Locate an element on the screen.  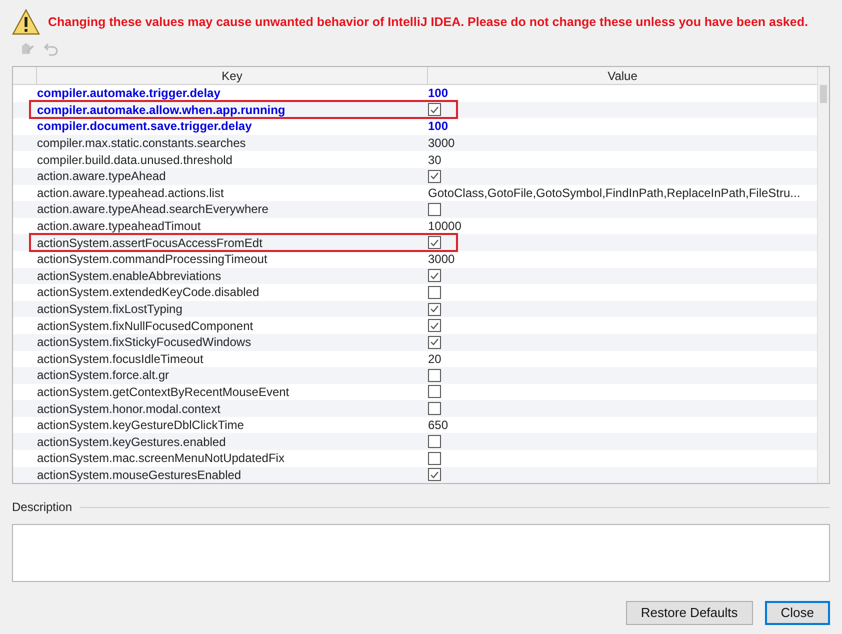
table-row: actionSystem.enableAbbreviations is located at coordinates (415, 276).